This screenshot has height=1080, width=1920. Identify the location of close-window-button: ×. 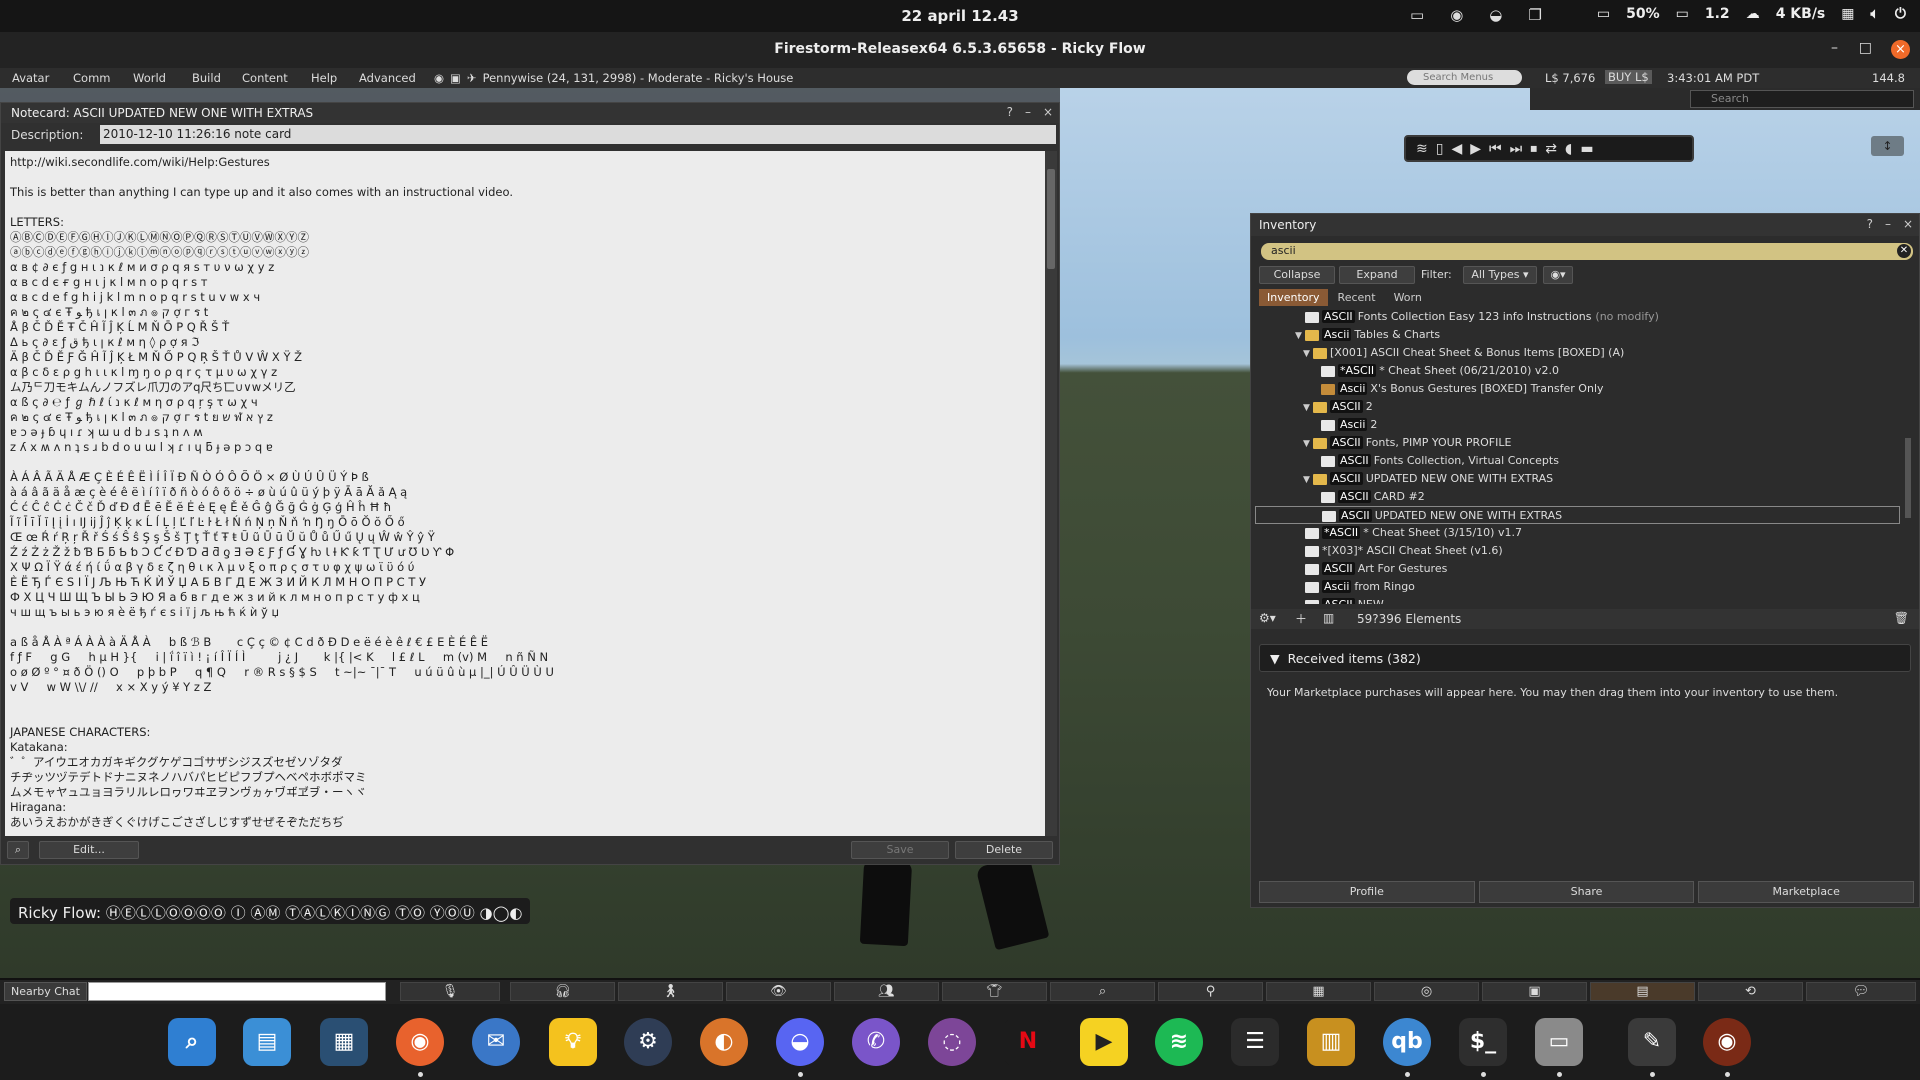
(1900, 49).